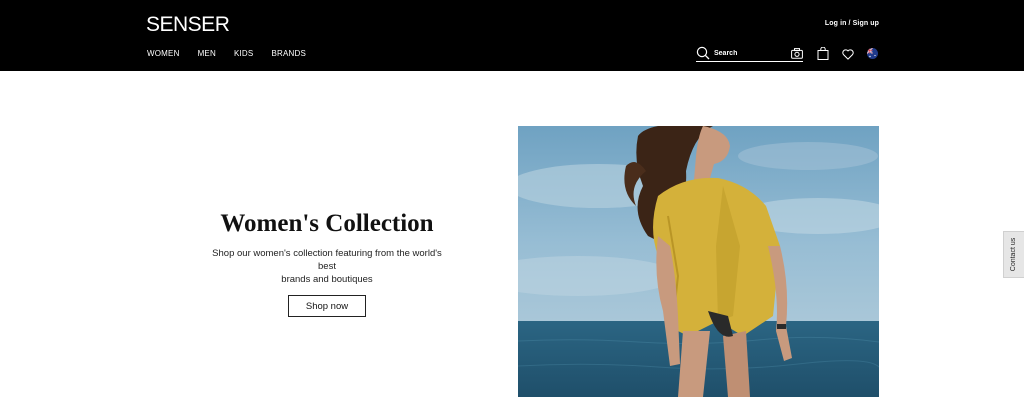 The height and width of the screenshot is (411, 1024). I want to click on nav-item-brands: BRANDS, so click(288, 53).